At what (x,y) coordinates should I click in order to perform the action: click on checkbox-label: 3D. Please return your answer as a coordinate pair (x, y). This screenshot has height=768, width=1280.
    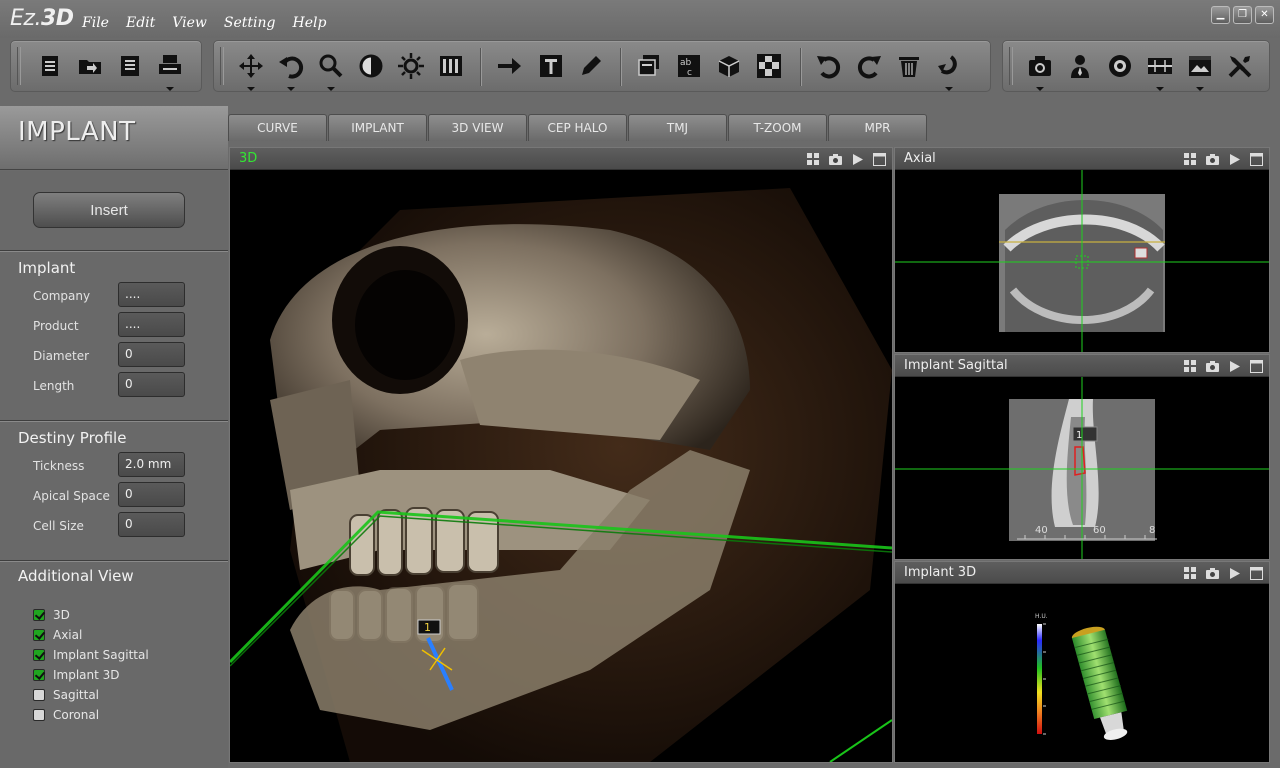
    Looking at the image, I should click on (61, 615).